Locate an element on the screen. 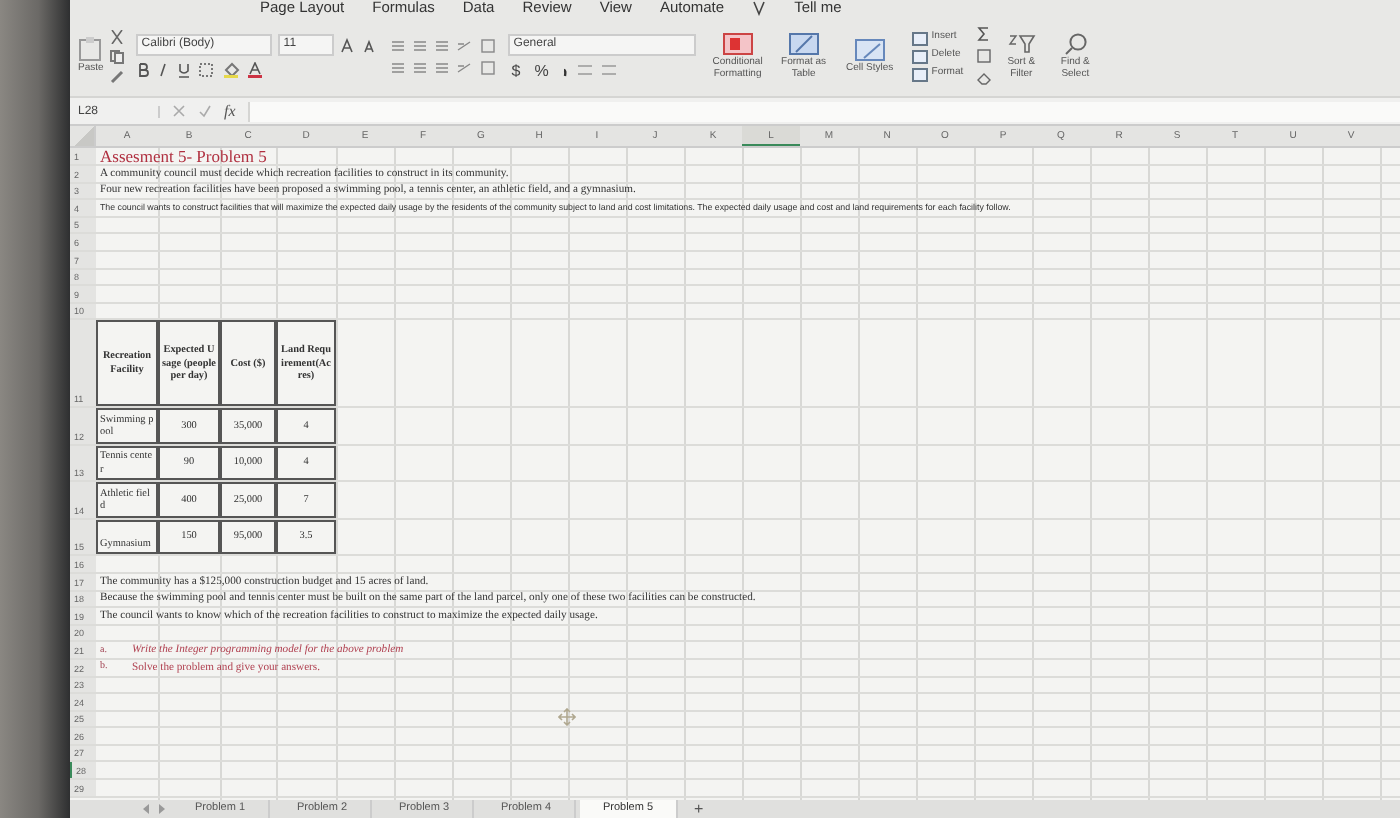  fill-color-icon is located at coordinates (230, 70).